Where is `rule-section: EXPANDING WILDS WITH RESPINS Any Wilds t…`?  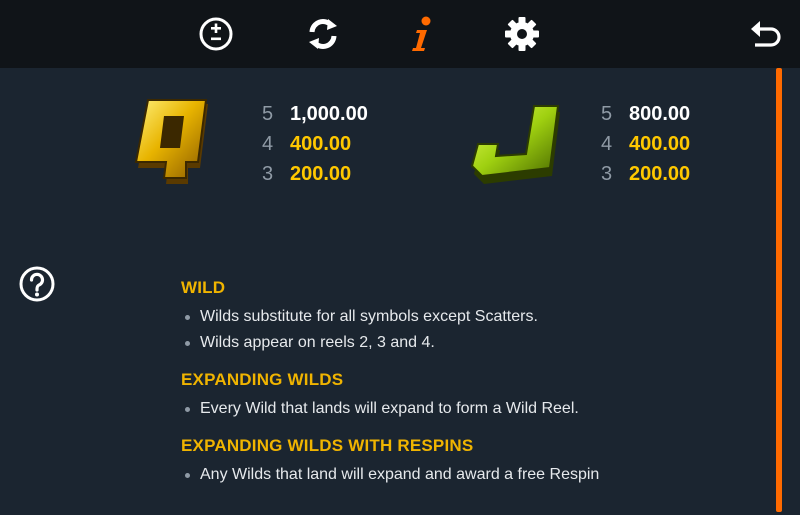
rule-section: EXPANDING WILDS WITH RESPINS Any Wilds t… is located at coordinates (461, 462).